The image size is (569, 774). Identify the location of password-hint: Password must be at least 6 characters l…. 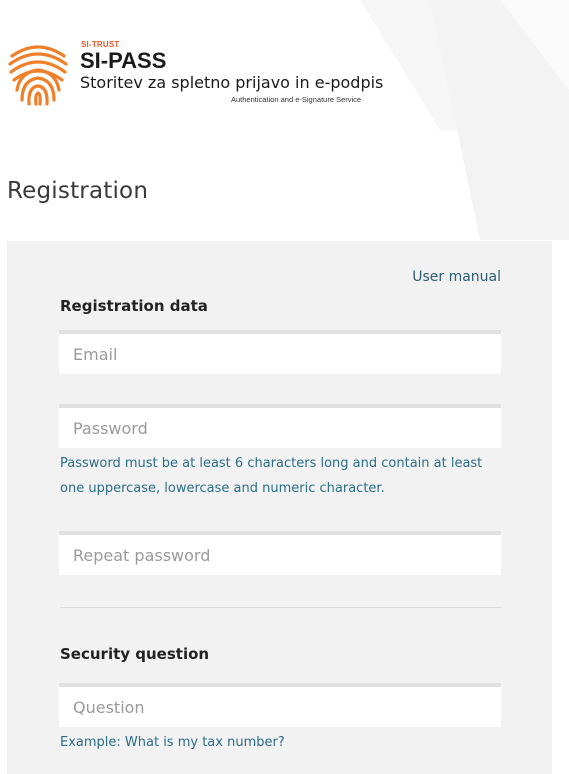
(271, 476).